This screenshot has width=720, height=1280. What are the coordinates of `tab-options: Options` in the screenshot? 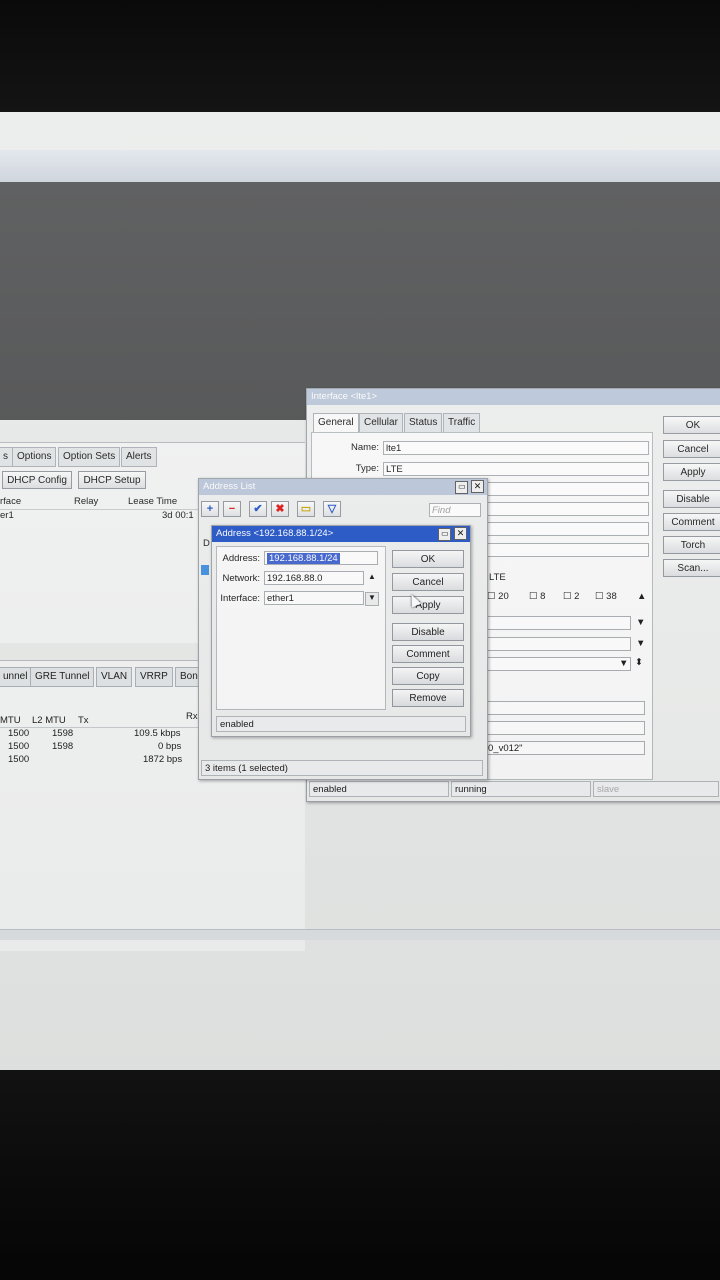 It's located at (34, 457).